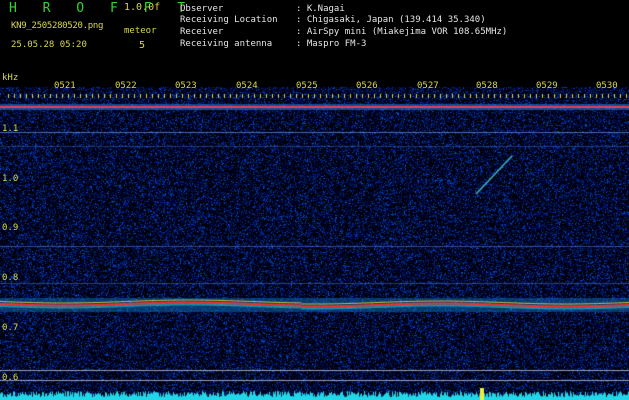 This screenshot has height=400, width=629. What do you see at coordinates (402, 32) in the screenshot?
I see `receiver-value: : AirSpy mini (Miakejima VOR 108.65MHz)` at bounding box center [402, 32].